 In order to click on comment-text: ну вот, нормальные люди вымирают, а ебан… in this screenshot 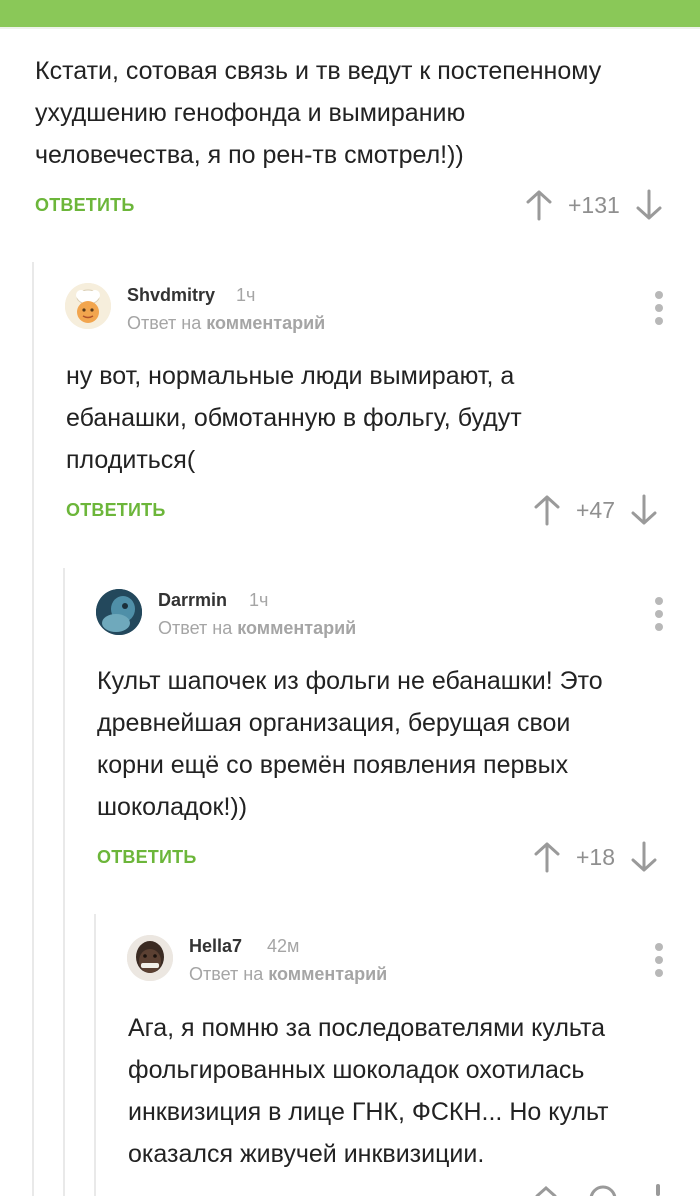, I will do `click(294, 418)`.